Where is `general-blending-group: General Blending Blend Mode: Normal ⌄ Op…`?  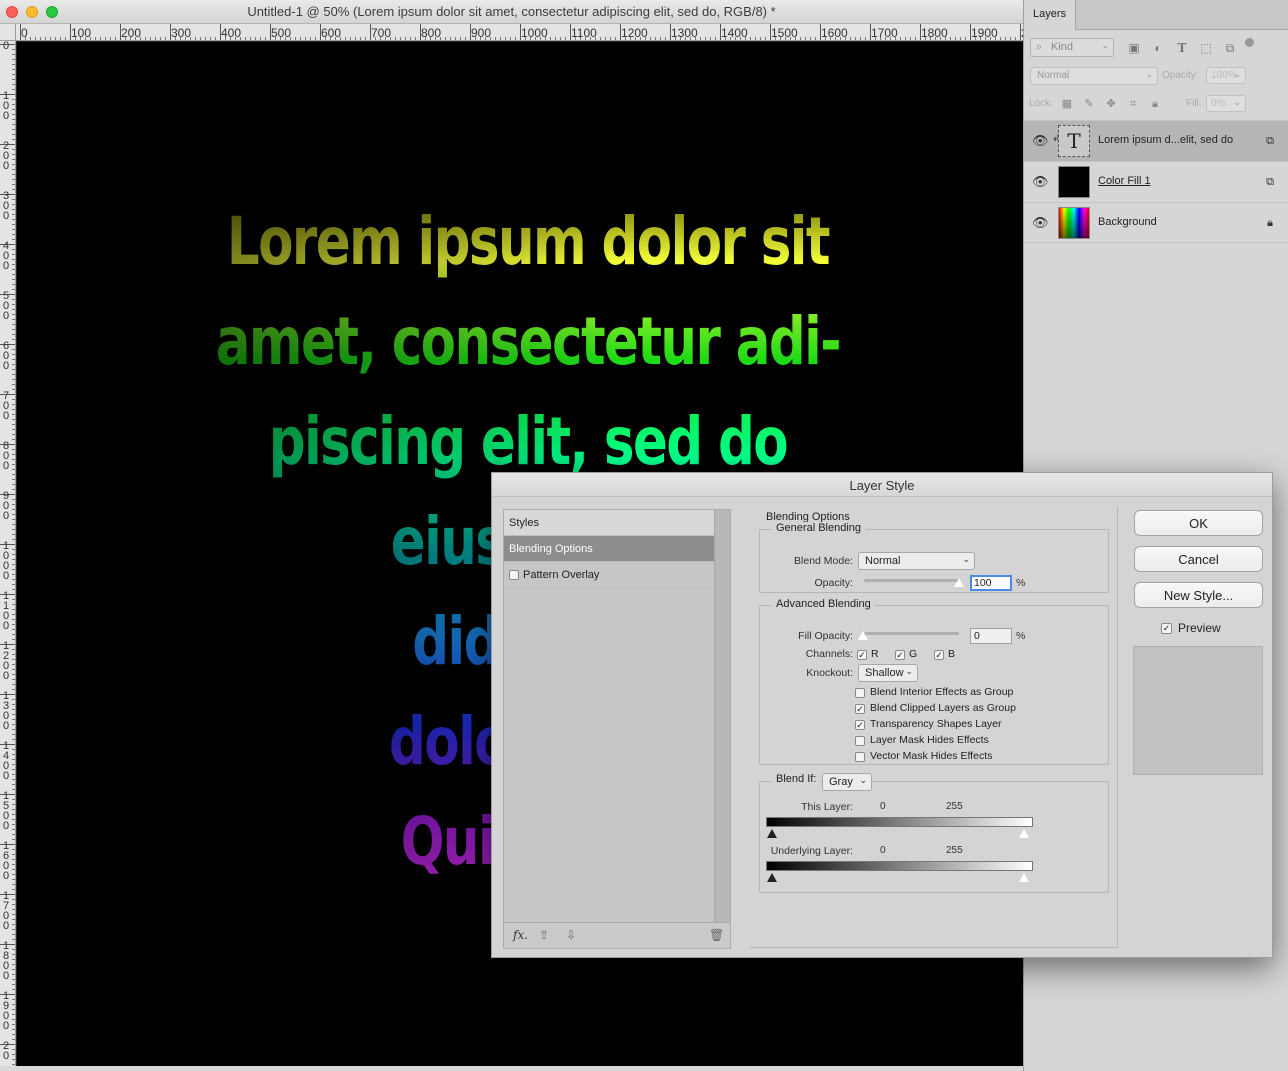
general-blending-group: General Blending Blend Mode: Normal ⌄ Op… is located at coordinates (934, 557).